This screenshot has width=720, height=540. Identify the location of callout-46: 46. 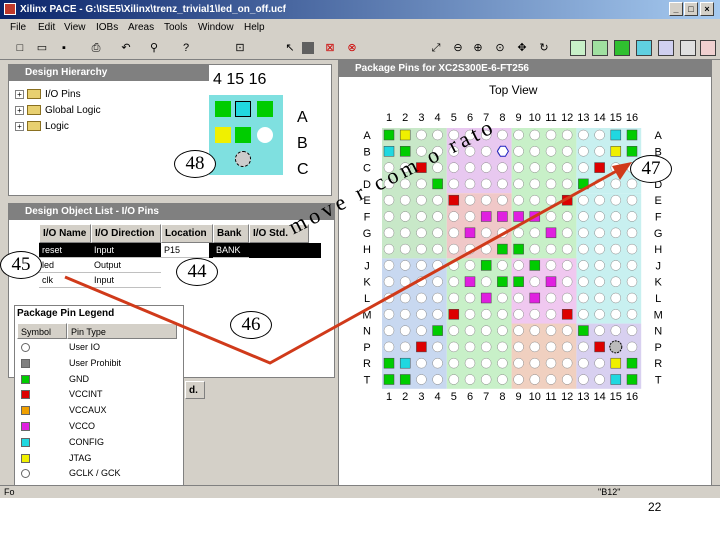
(251, 325).